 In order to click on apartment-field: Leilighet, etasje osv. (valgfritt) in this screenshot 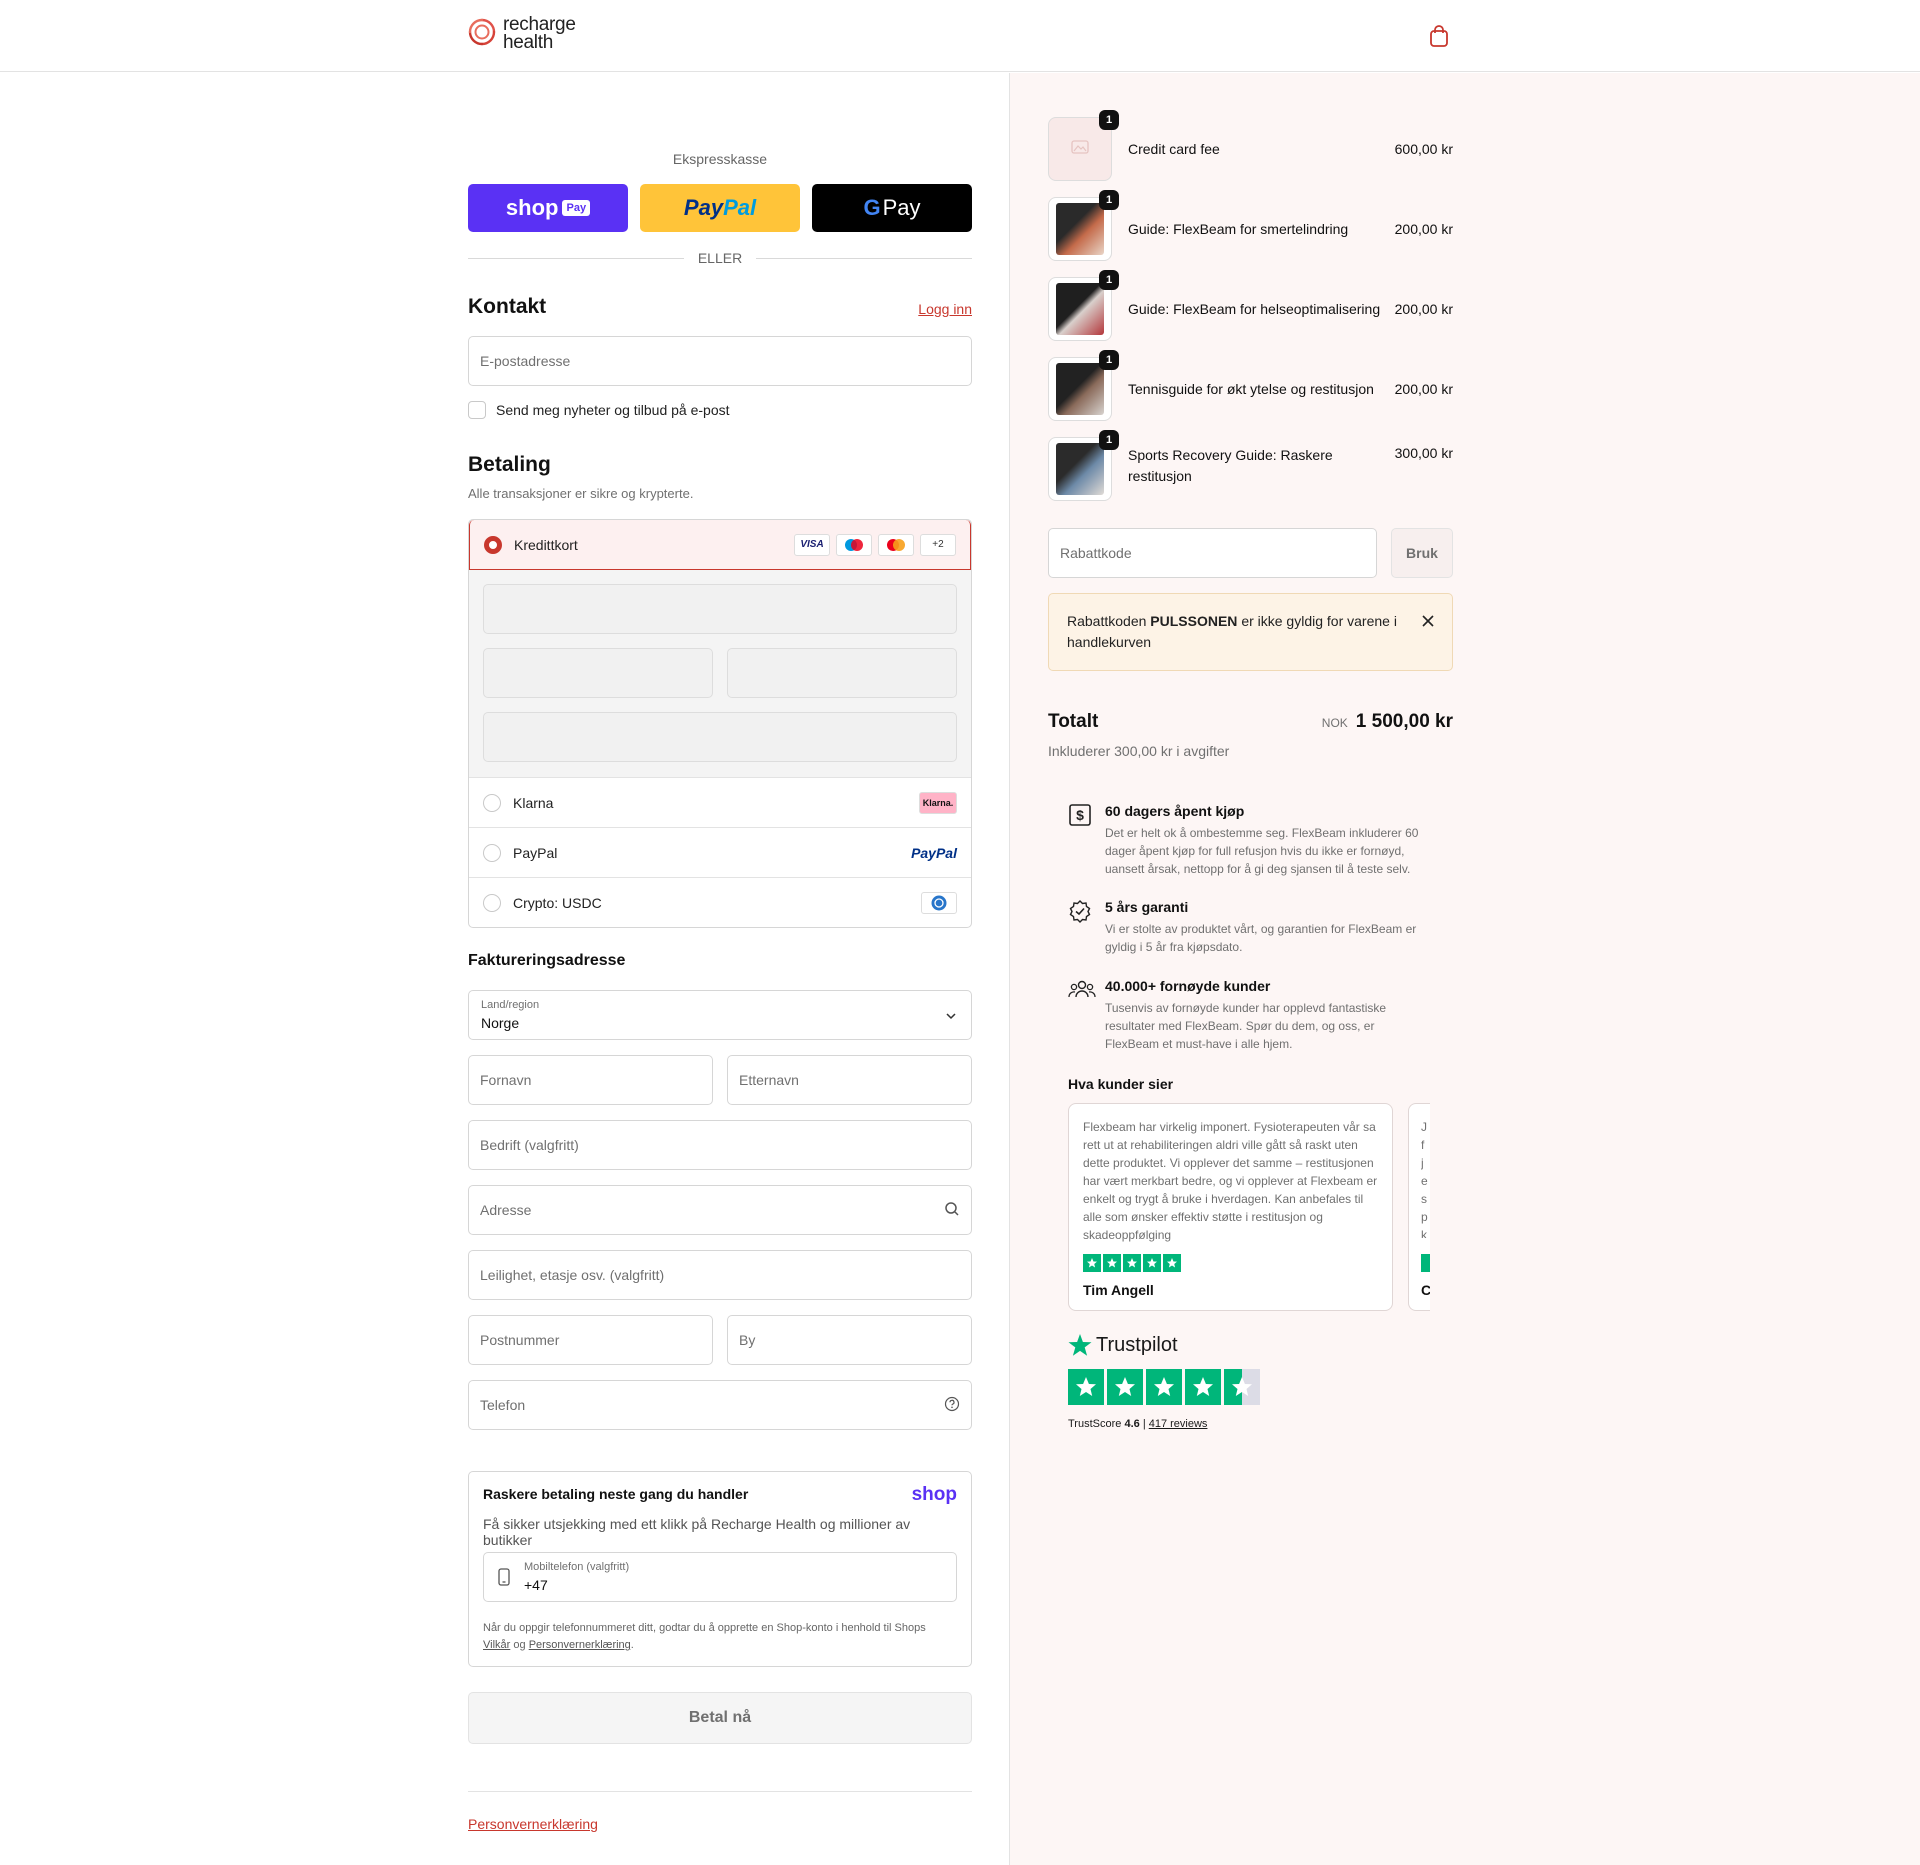, I will do `click(720, 1275)`.